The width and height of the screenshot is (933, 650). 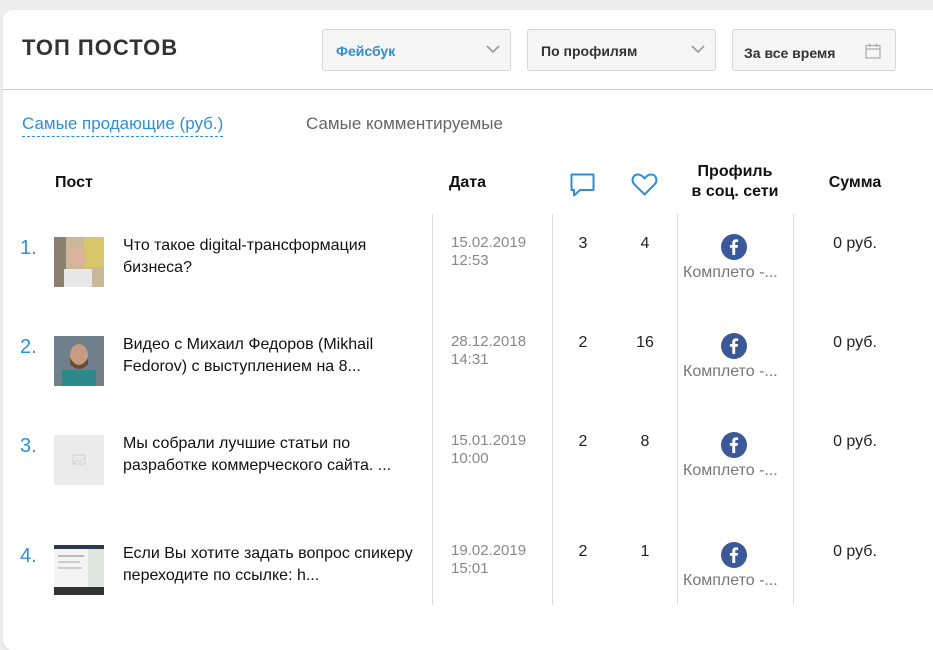 What do you see at coordinates (268, 257) in the screenshot?
I see `post-title: Что такое digital-трансформация бизнеса?` at bounding box center [268, 257].